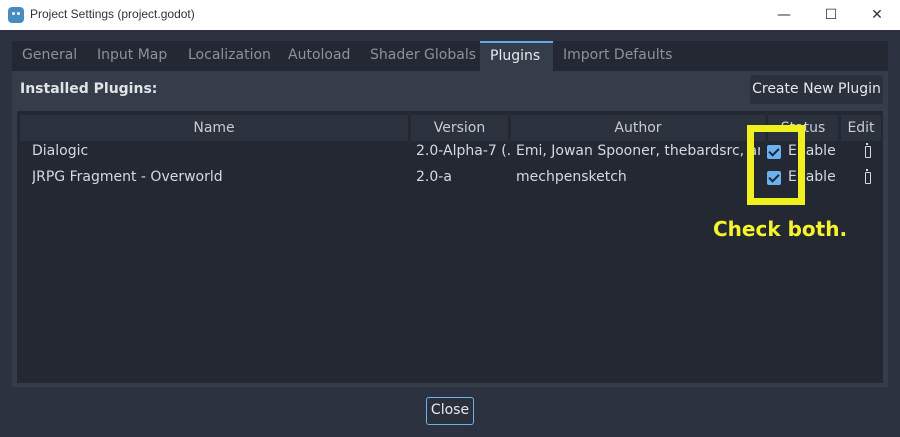 This screenshot has height=437, width=900. I want to click on close-window-button: ✕, so click(877, 15).